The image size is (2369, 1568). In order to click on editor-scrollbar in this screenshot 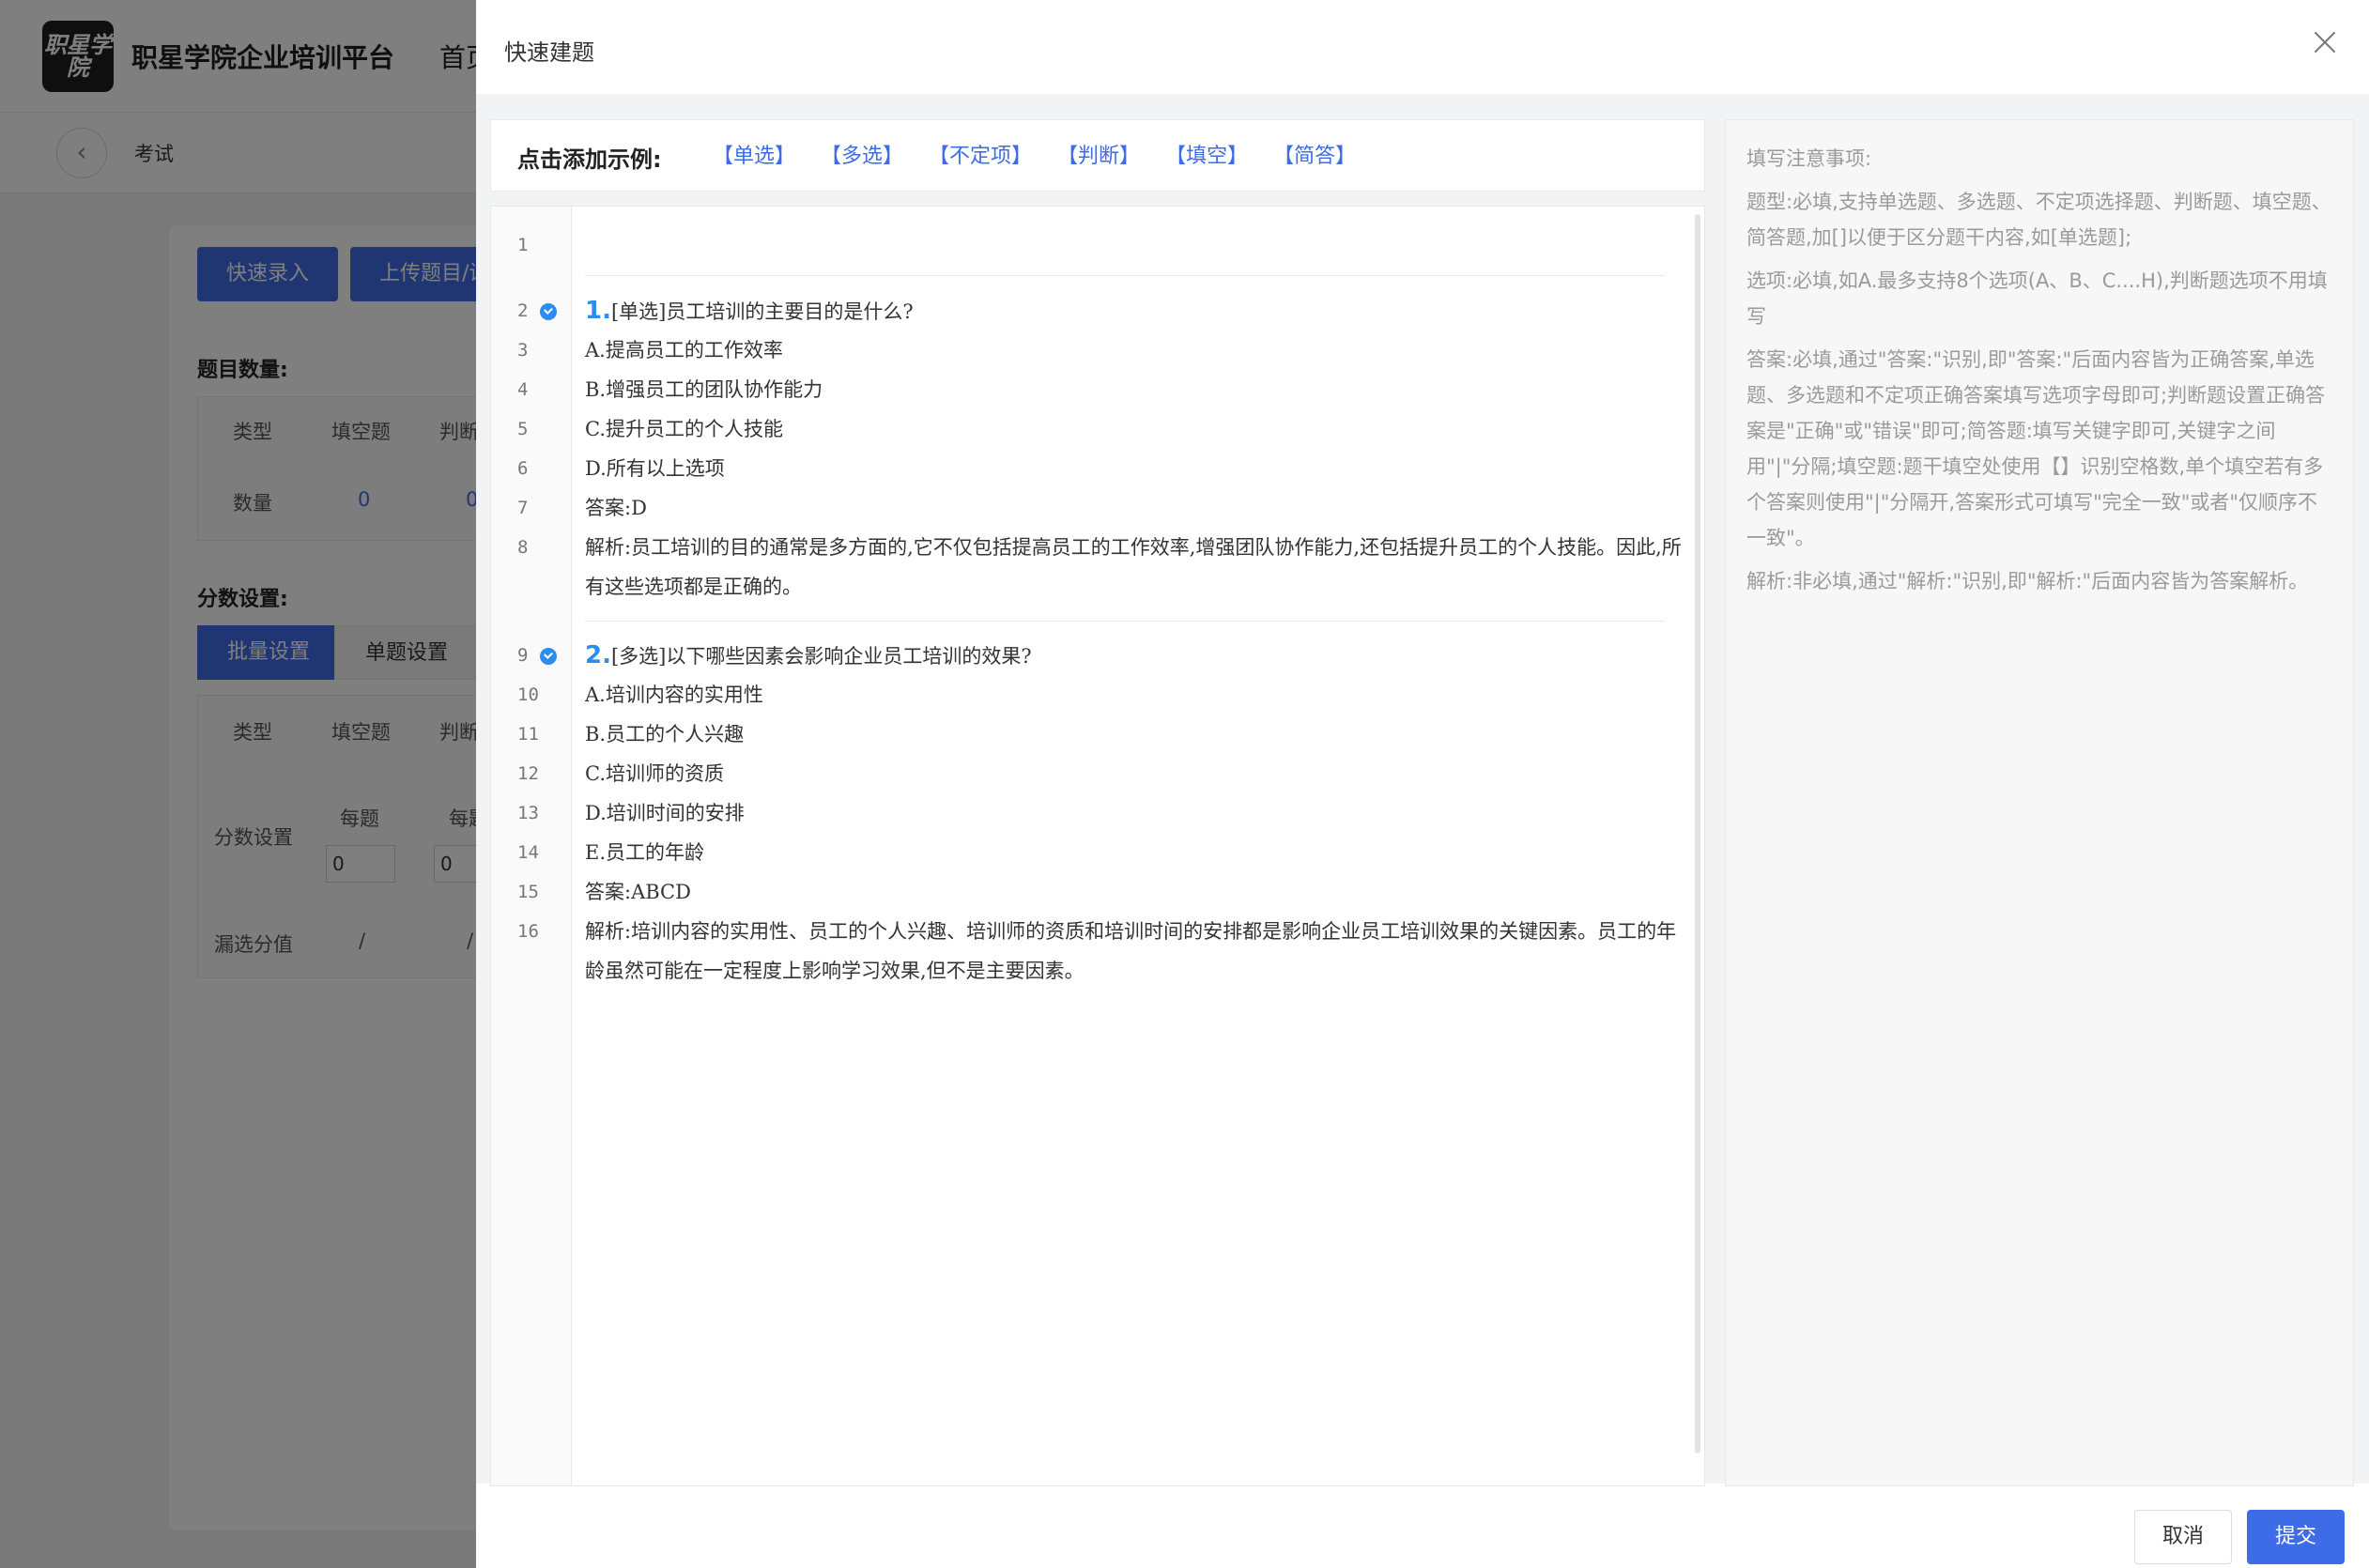, I will do `click(1697, 834)`.